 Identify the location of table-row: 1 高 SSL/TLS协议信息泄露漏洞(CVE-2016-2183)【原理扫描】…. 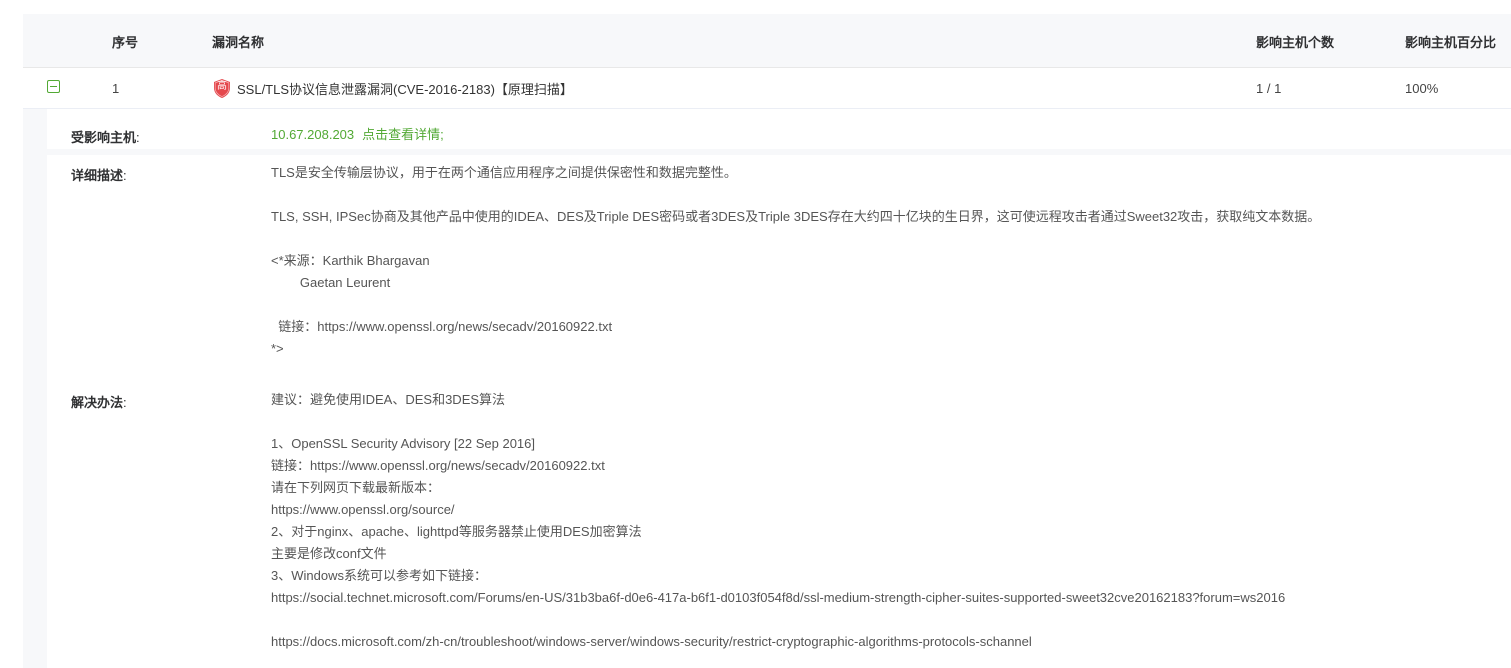
(767, 88).